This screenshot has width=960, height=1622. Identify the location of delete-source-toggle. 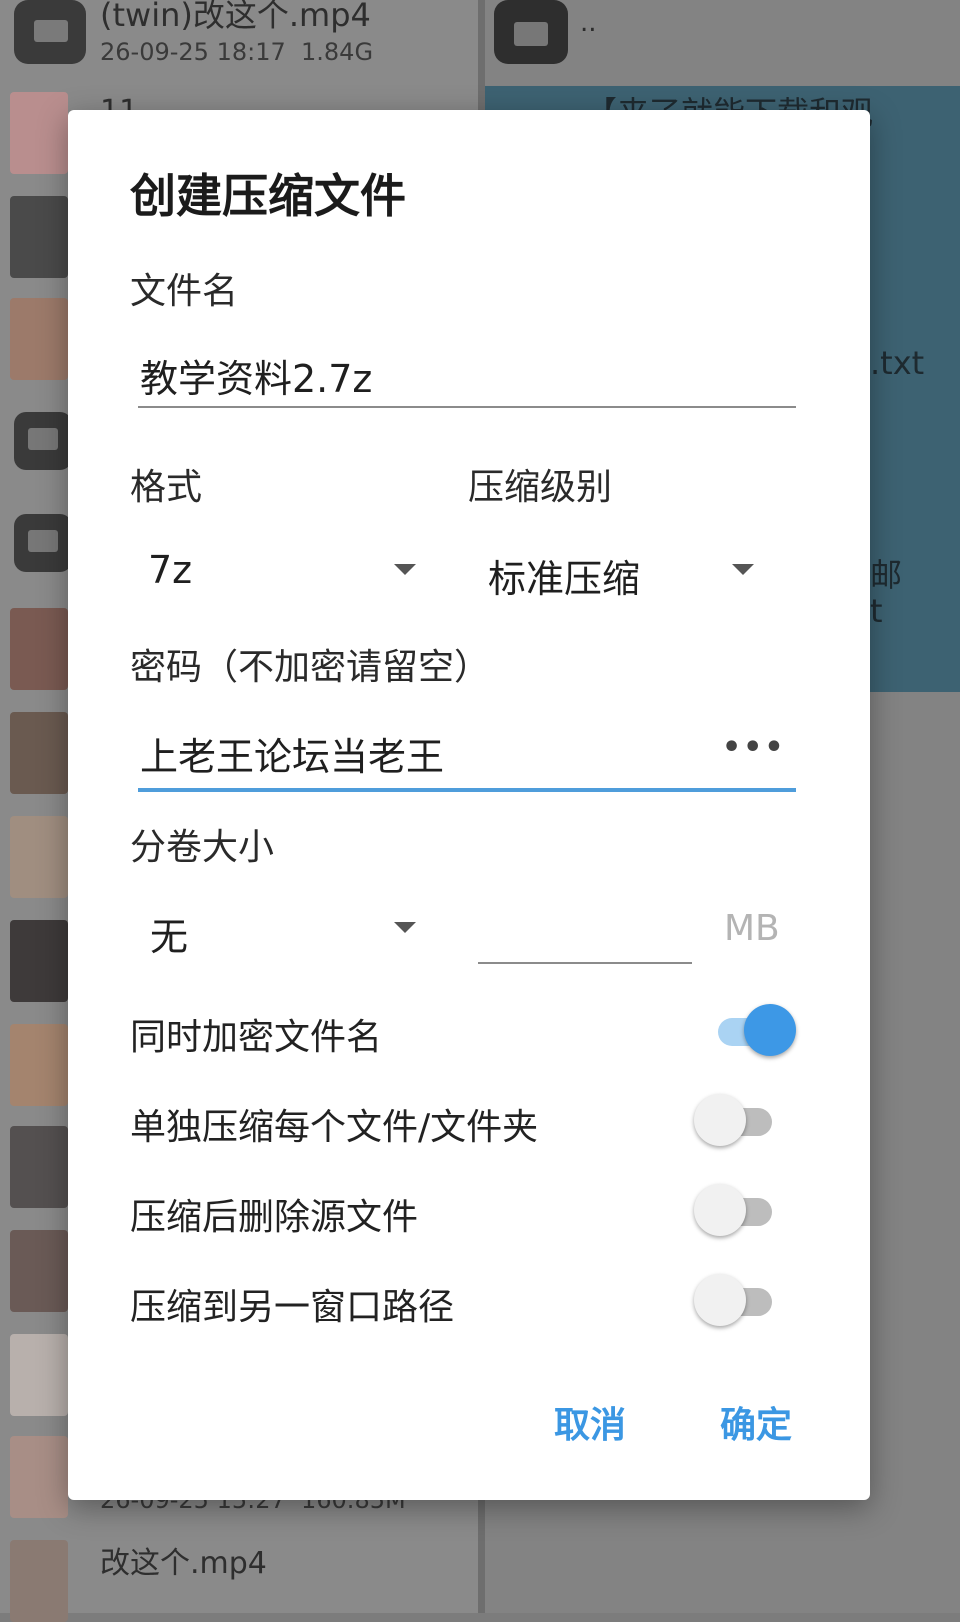
(736, 1211).